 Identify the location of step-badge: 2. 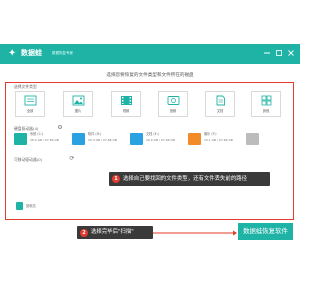
(84, 232).